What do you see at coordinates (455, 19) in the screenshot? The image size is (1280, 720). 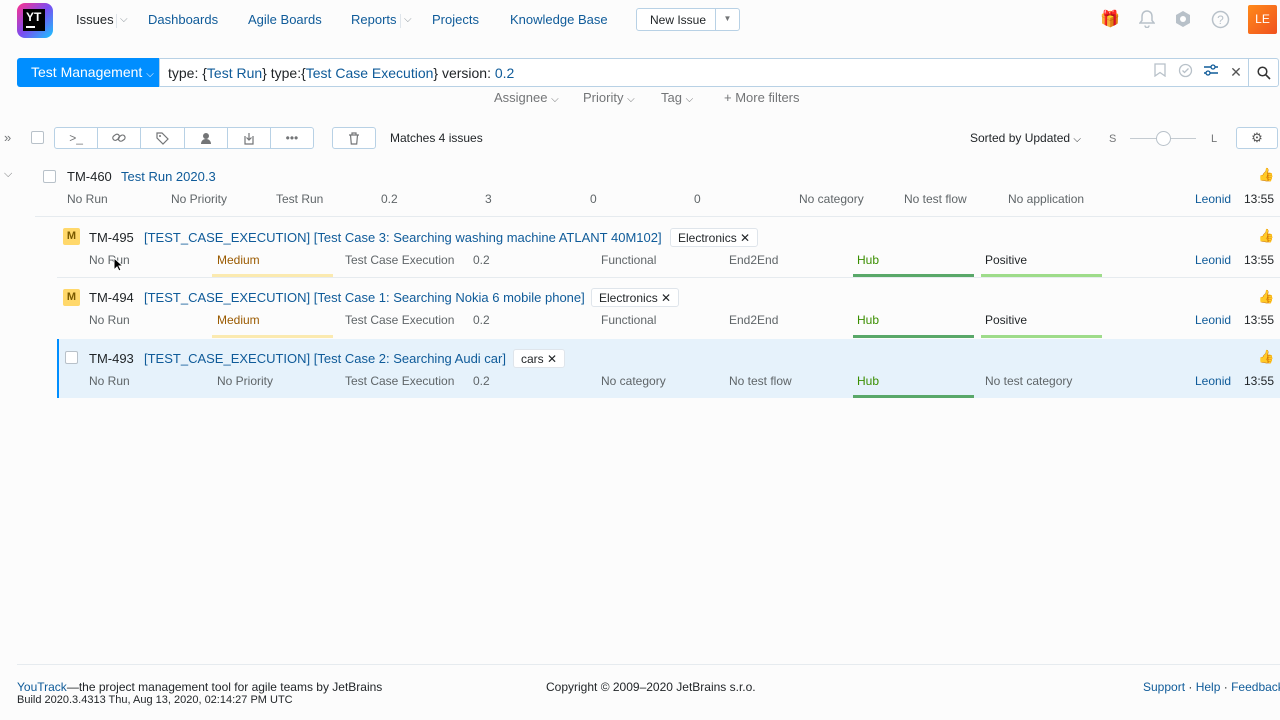 I see `nav-projects: Projects` at bounding box center [455, 19].